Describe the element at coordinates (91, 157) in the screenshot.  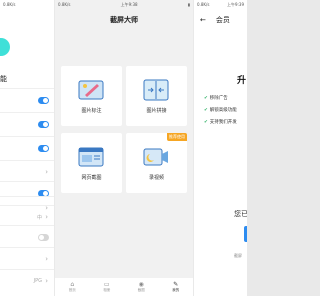
I see `webpage-capture-icon` at that location.